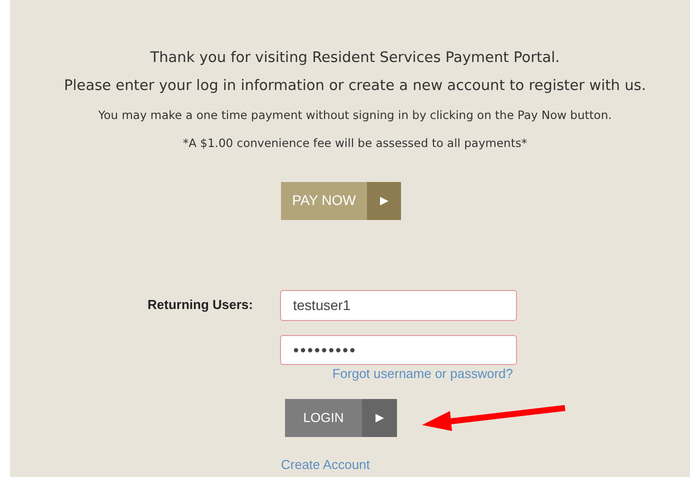 This screenshot has width=690, height=479. What do you see at coordinates (199, 305) in the screenshot?
I see `returning-users-label: Returning Users:` at bounding box center [199, 305].